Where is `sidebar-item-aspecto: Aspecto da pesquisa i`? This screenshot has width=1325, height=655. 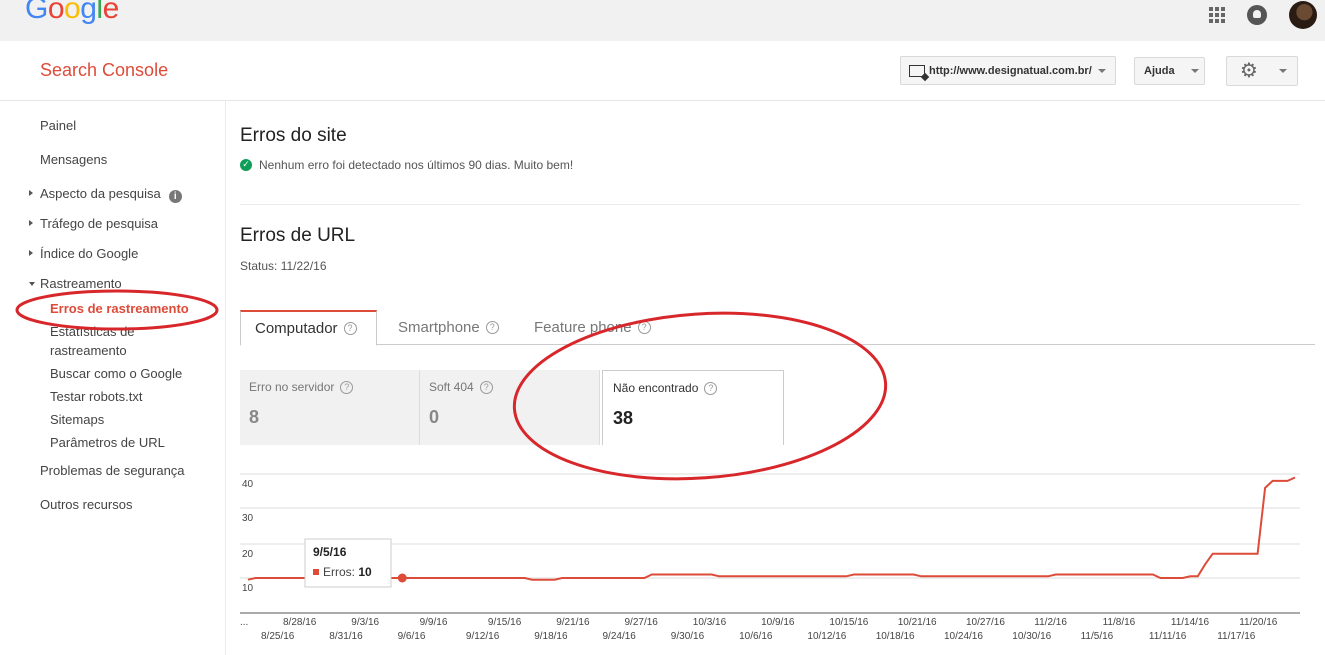 sidebar-item-aspecto: Aspecto da pesquisa i is located at coordinates (111, 194).